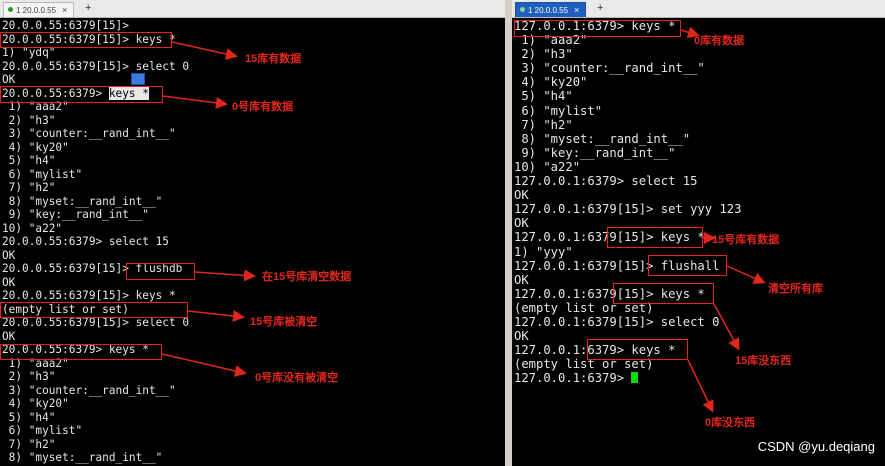 This screenshot has height=466, width=885. I want to click on annotation-box-r2, so click(655, 237).